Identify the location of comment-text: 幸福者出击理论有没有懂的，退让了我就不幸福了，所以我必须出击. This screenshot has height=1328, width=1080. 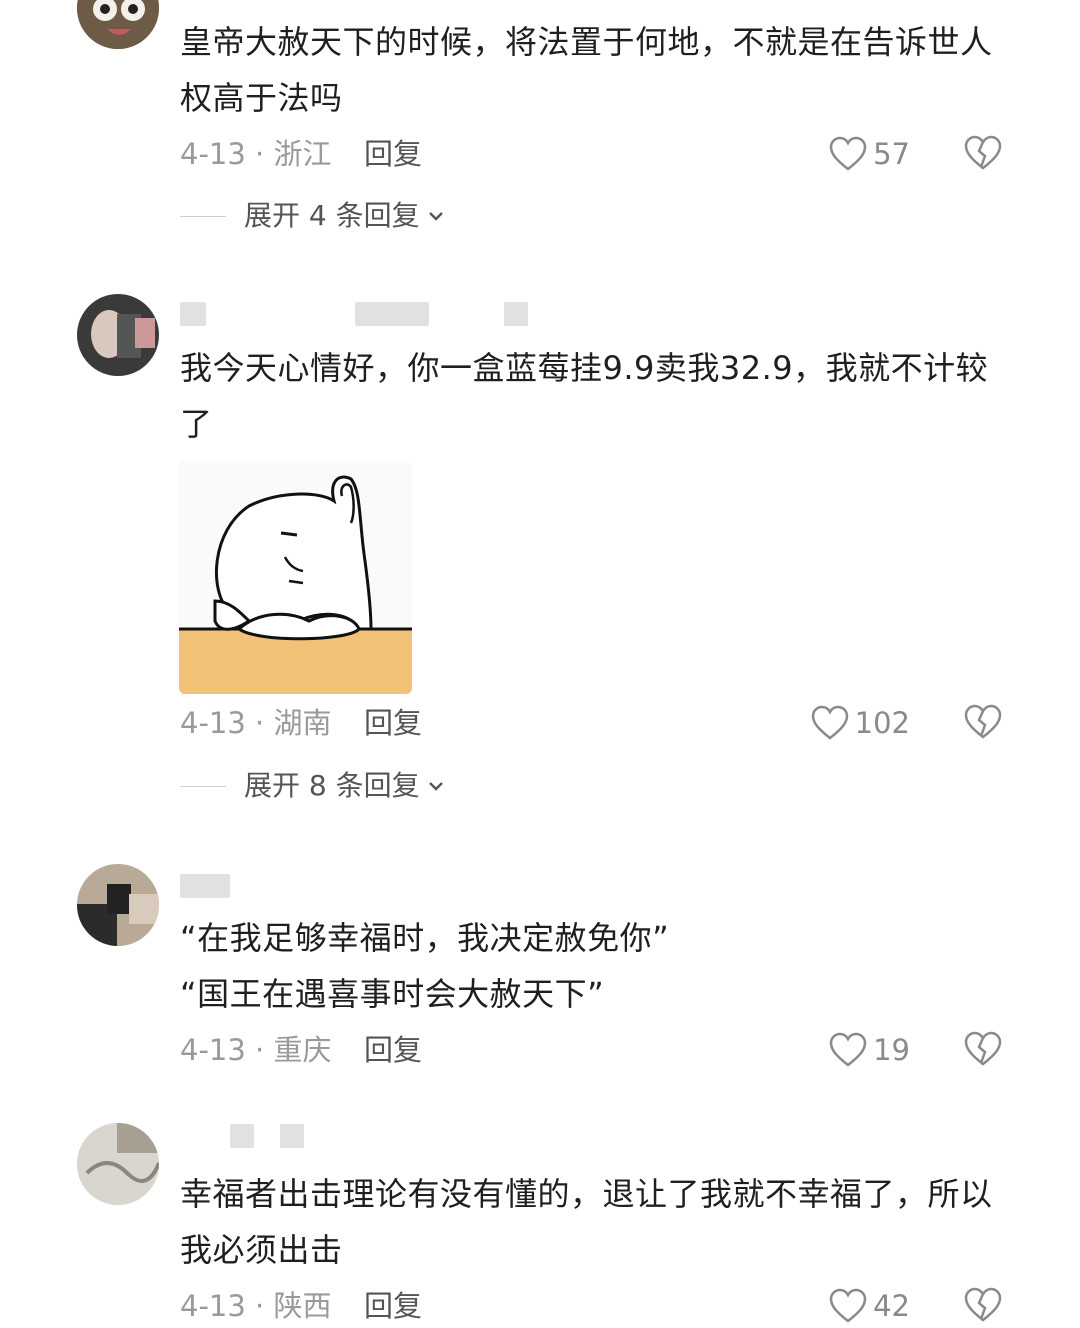
(586, 1222).